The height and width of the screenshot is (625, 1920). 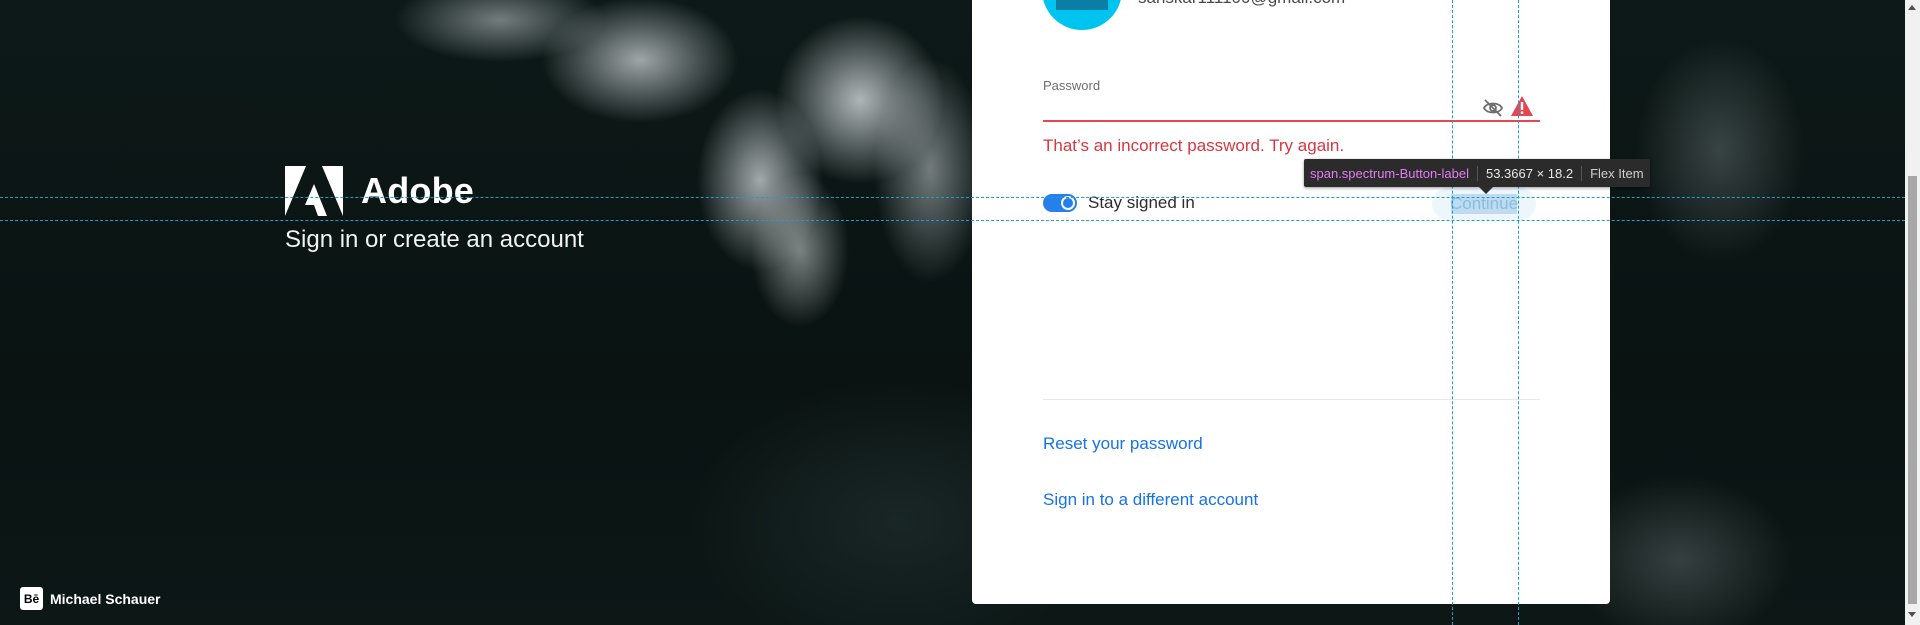 I want to click on tooltip-type: Flex Item, so click(x=1612, y=173).